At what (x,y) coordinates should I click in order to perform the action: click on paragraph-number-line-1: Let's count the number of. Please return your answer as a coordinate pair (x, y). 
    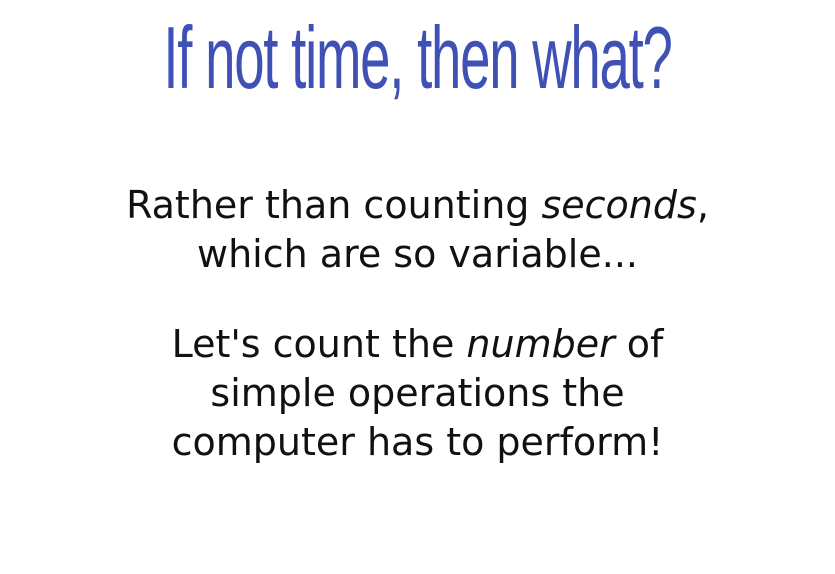
    Looking at the image, I should click on (417, 344).